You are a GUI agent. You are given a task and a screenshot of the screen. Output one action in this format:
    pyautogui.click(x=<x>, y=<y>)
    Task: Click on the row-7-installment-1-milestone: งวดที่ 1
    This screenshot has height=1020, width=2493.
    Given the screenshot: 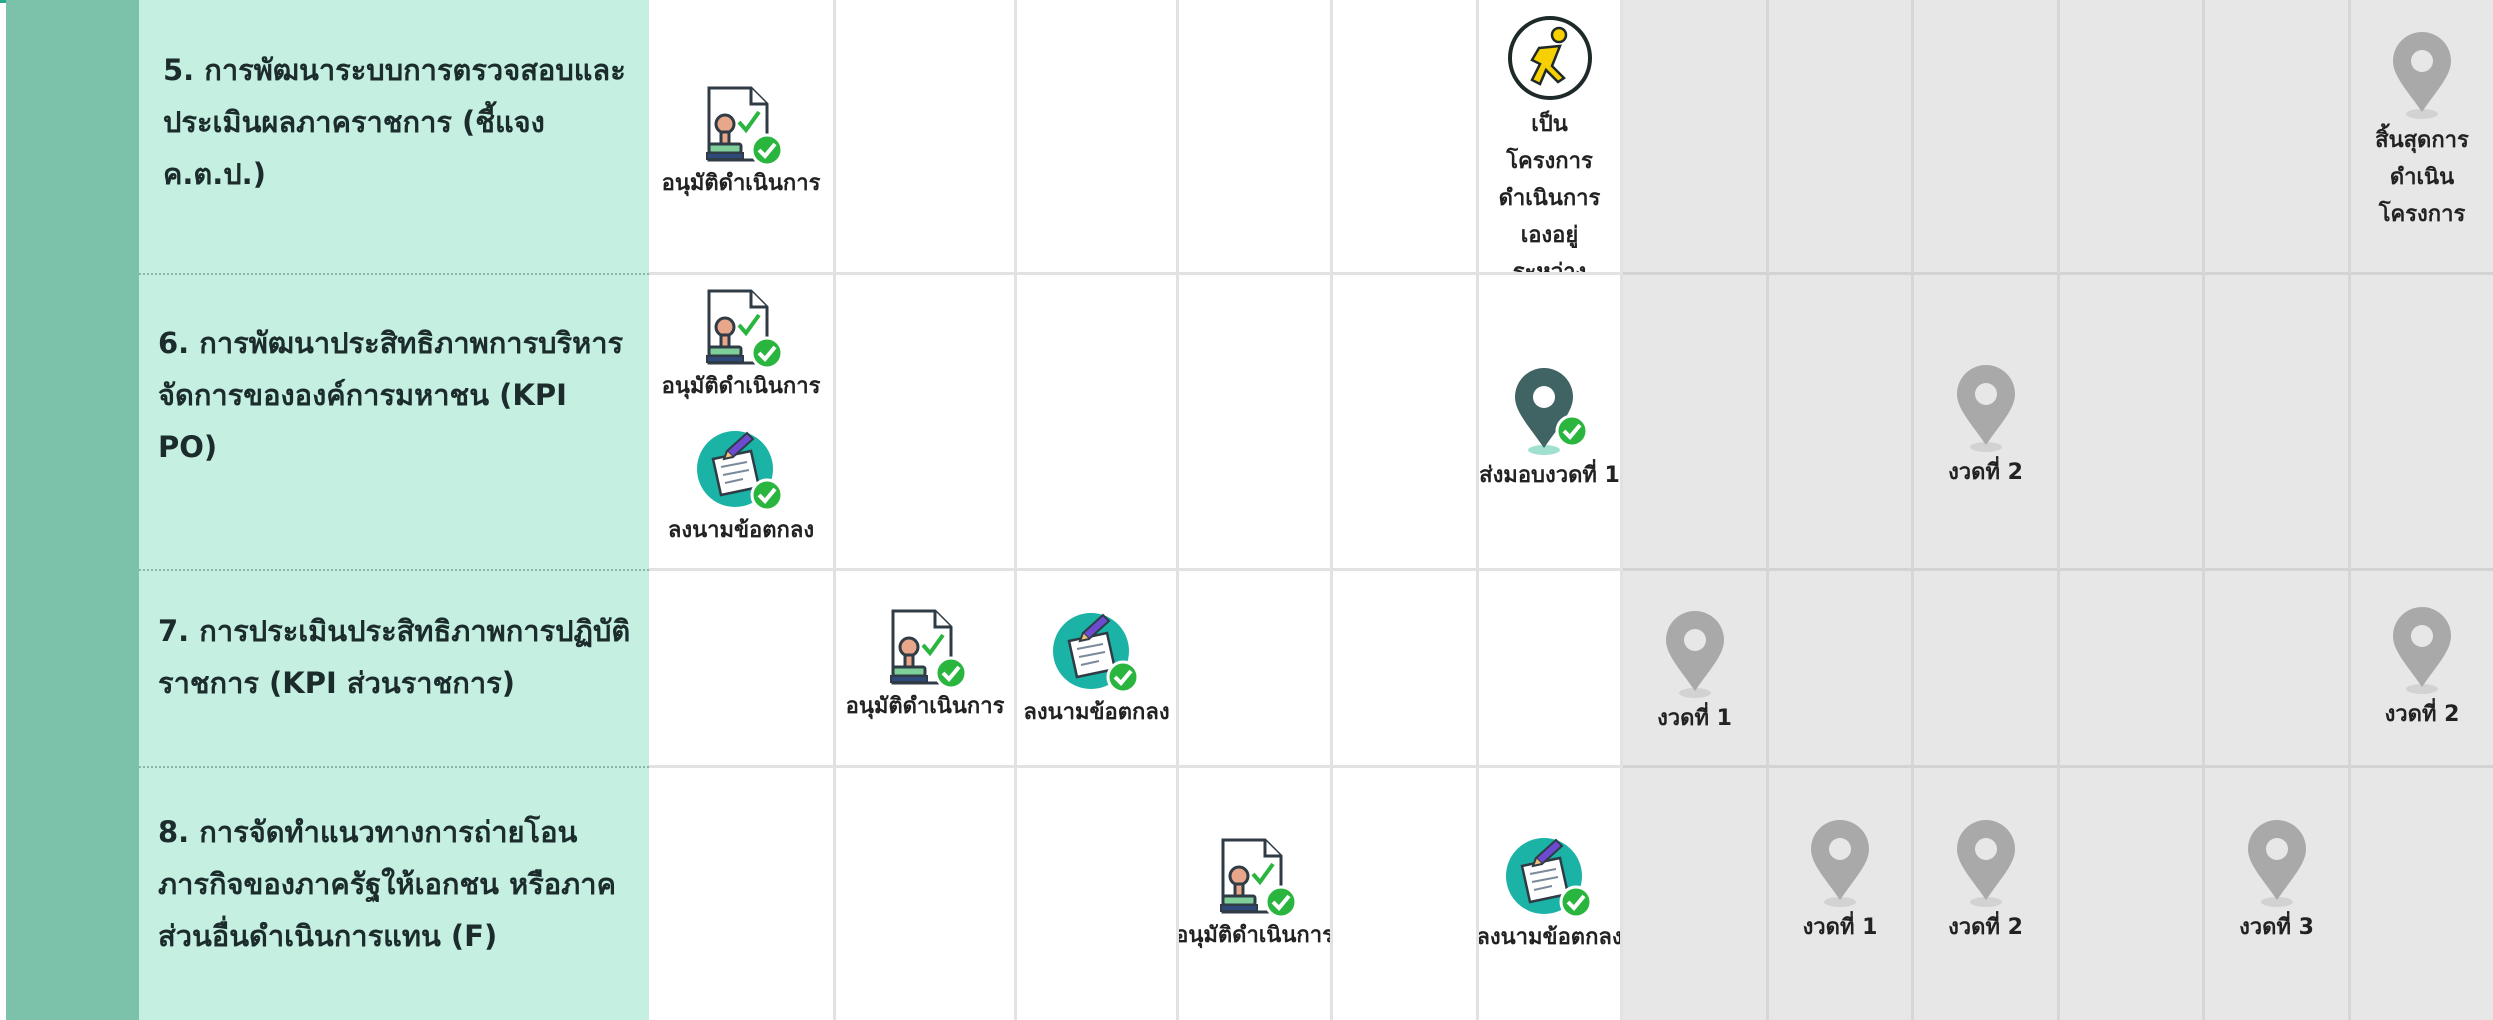 What is the action you would take?
    pyautogui.click(x=1694, y=673)
    